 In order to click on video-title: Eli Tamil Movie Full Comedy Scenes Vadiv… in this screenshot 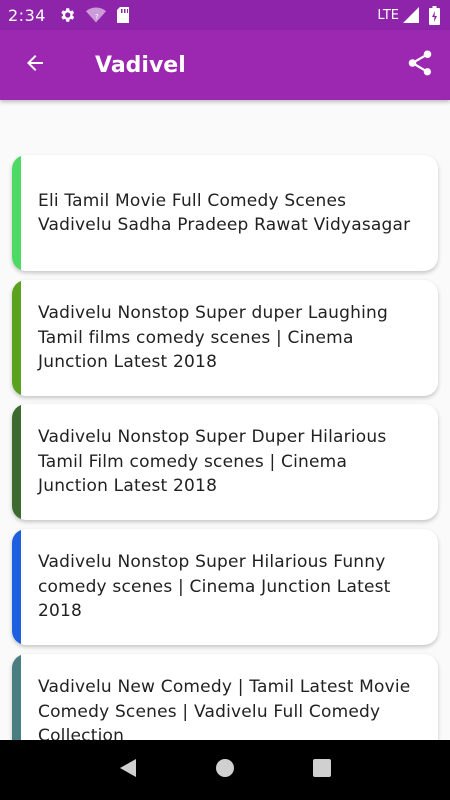, I will do `click(224, 213)`.